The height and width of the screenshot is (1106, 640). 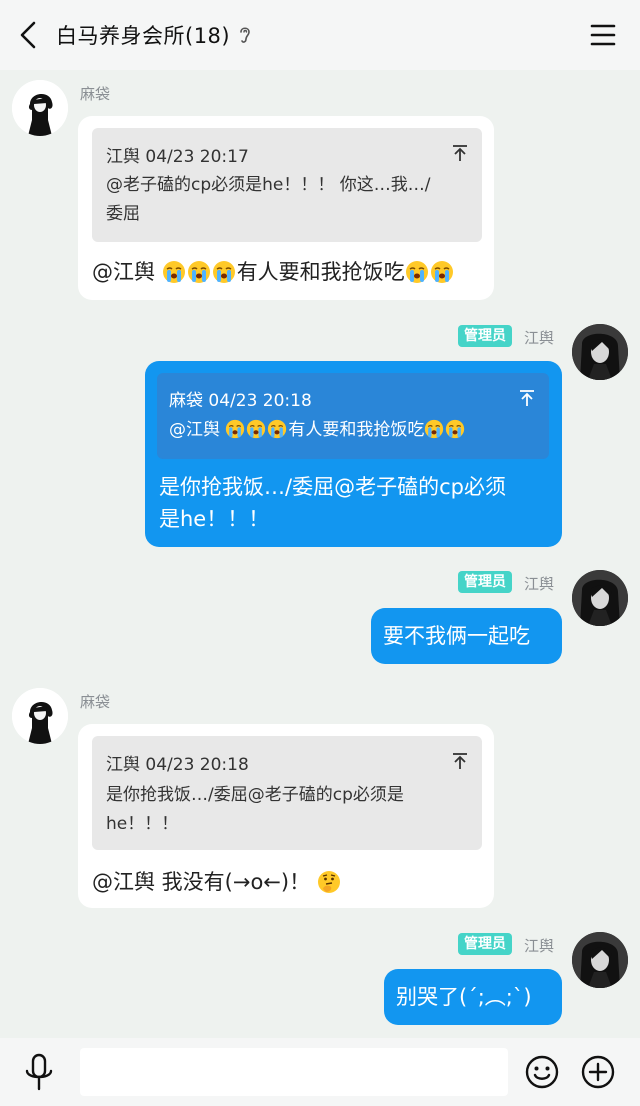 I want to click on quote-line: he！！！, so click(x=142, y=824).